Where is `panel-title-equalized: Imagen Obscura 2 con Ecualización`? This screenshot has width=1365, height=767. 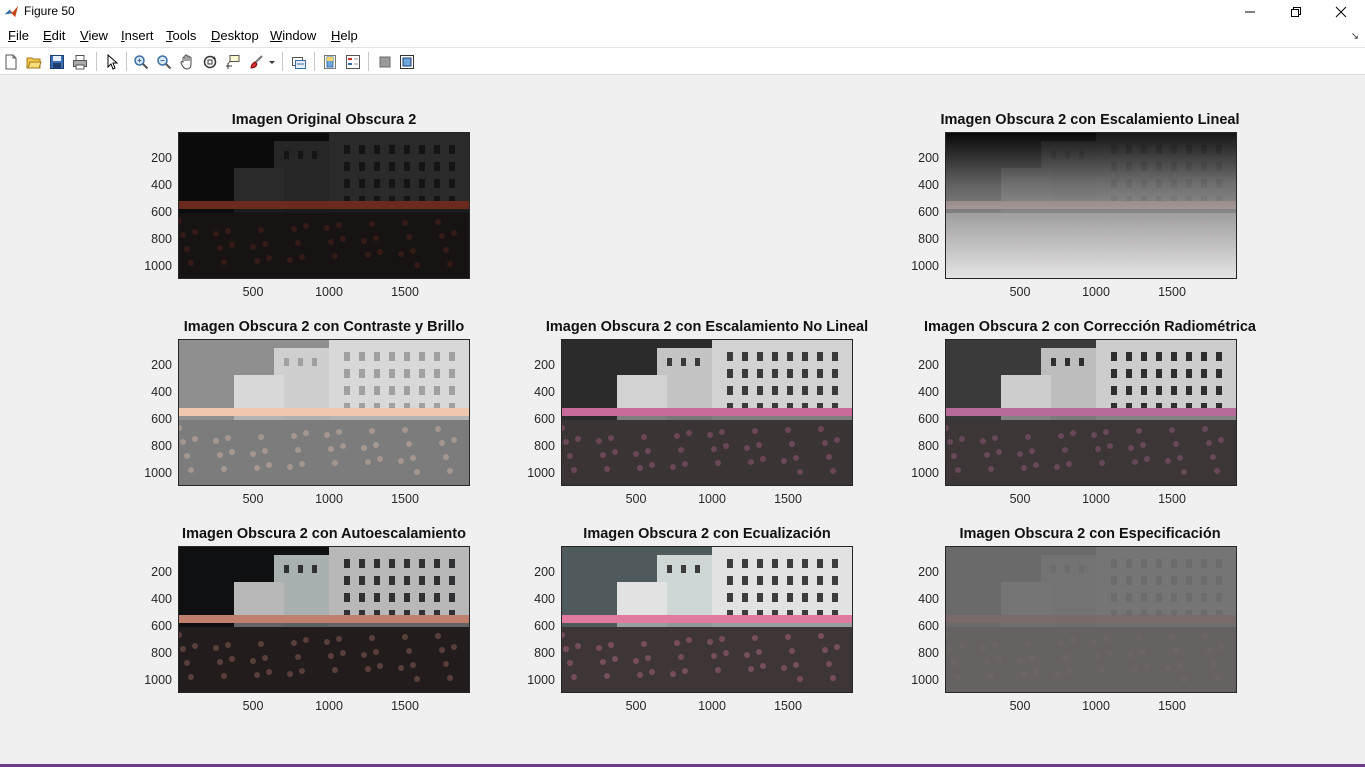 panel-title-equalized: Imagen Obscura 2 con Ecualización is located at coordinates (707, 534).